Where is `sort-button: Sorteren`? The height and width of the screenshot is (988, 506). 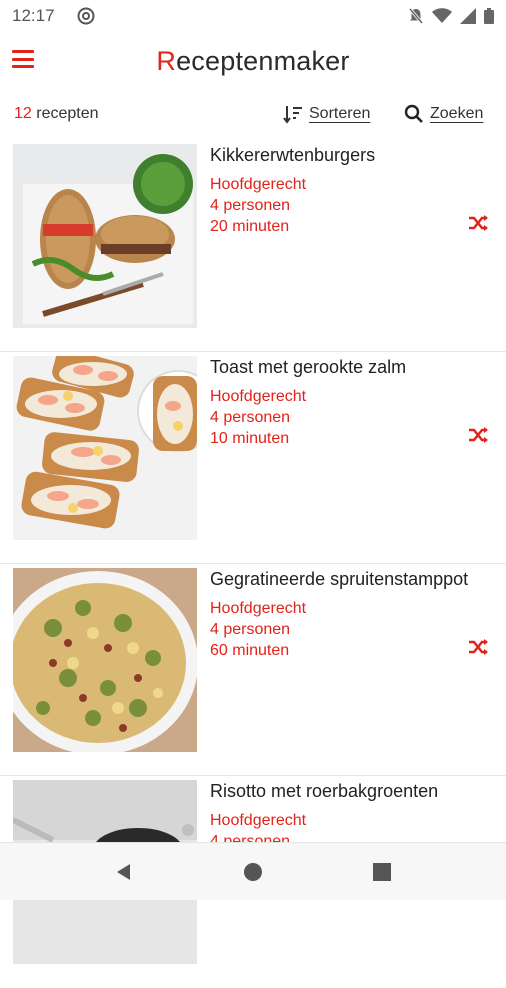 sort-button: Sorteren is located at coordinates (326, 114).